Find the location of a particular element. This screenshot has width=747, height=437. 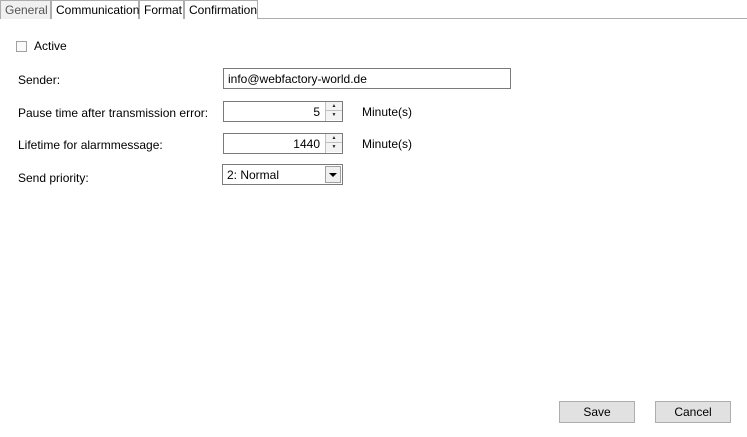

pause-time-unit: Minute(s) is located at coordinates (387, 112).